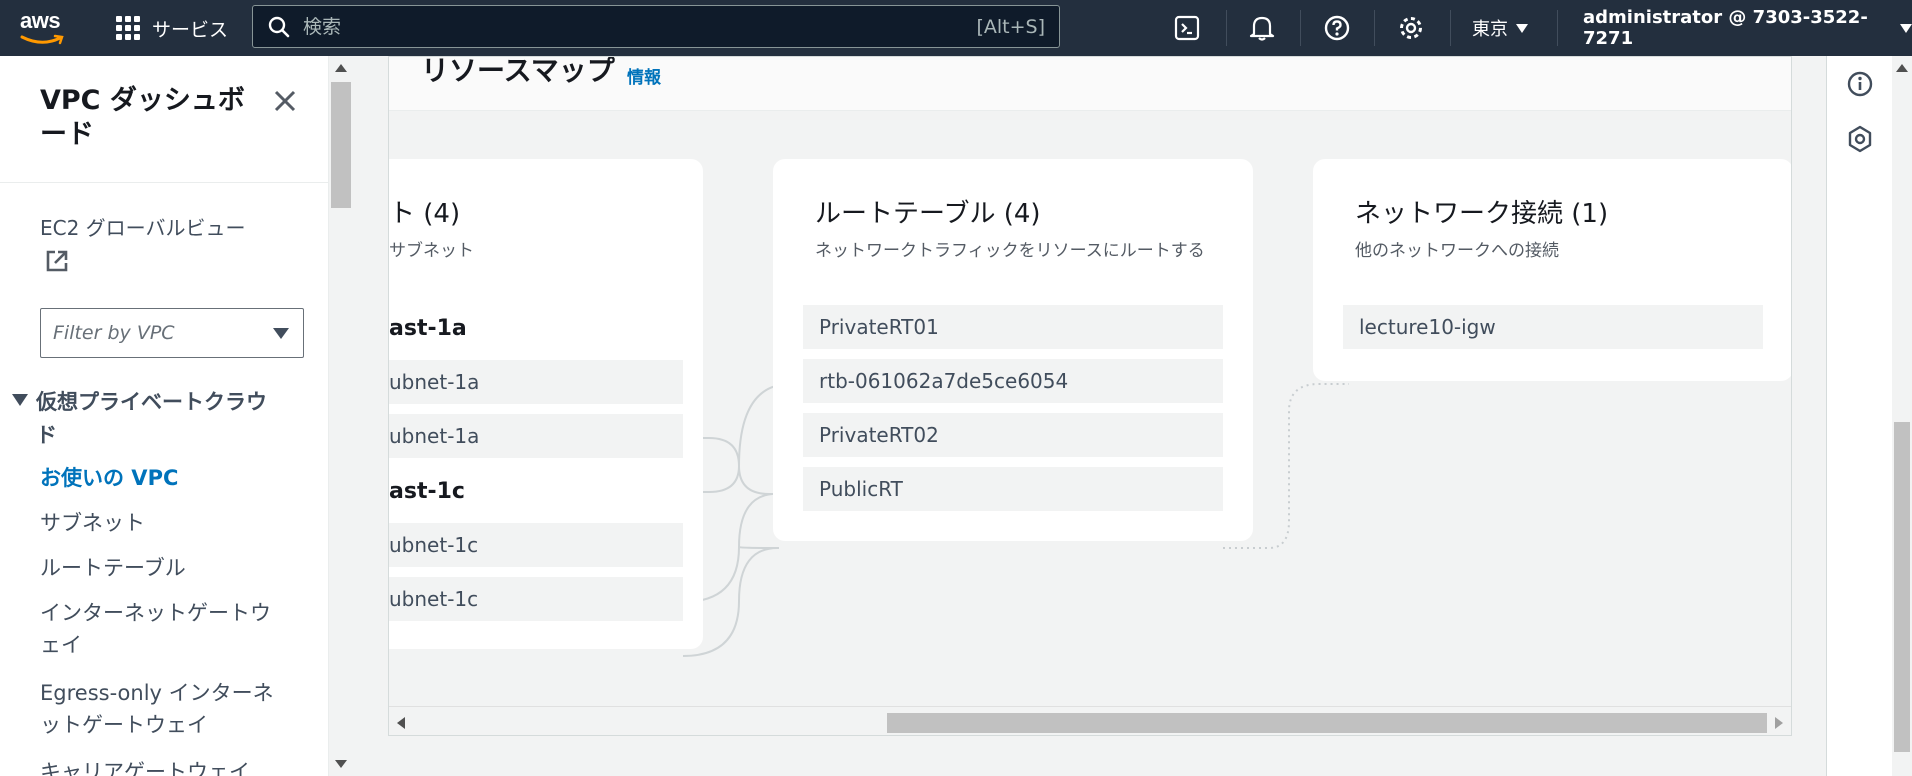 The height and width of the screenshot is (776, 1912). What do you see at coordinates (151, 418) in the screenshot?
I see `section-title: 仮想プライベートクラウド` at bounding box center [151, 418].